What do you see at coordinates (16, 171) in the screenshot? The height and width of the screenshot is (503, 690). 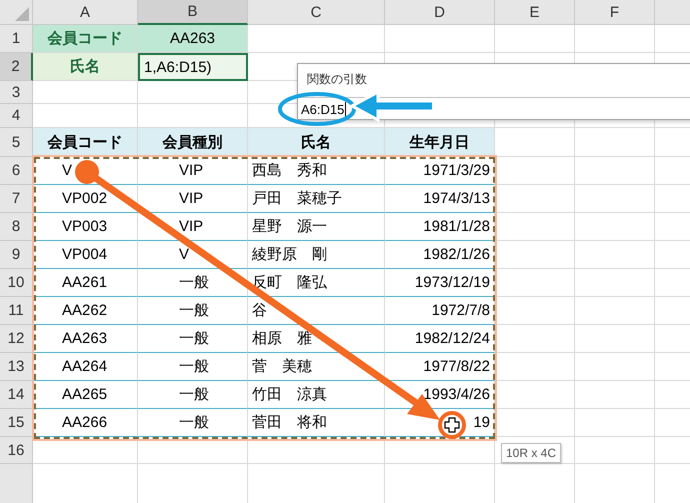 I see `row-header: 6` at bounding box center [16, 171].